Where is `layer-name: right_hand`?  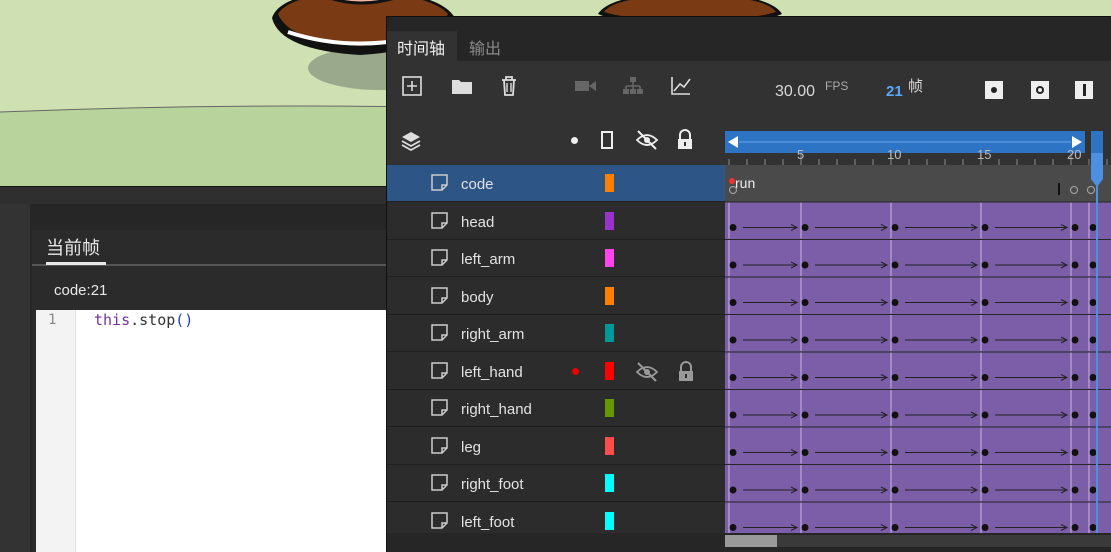 layer-name: right_hand is located at coordinates (496, 409).